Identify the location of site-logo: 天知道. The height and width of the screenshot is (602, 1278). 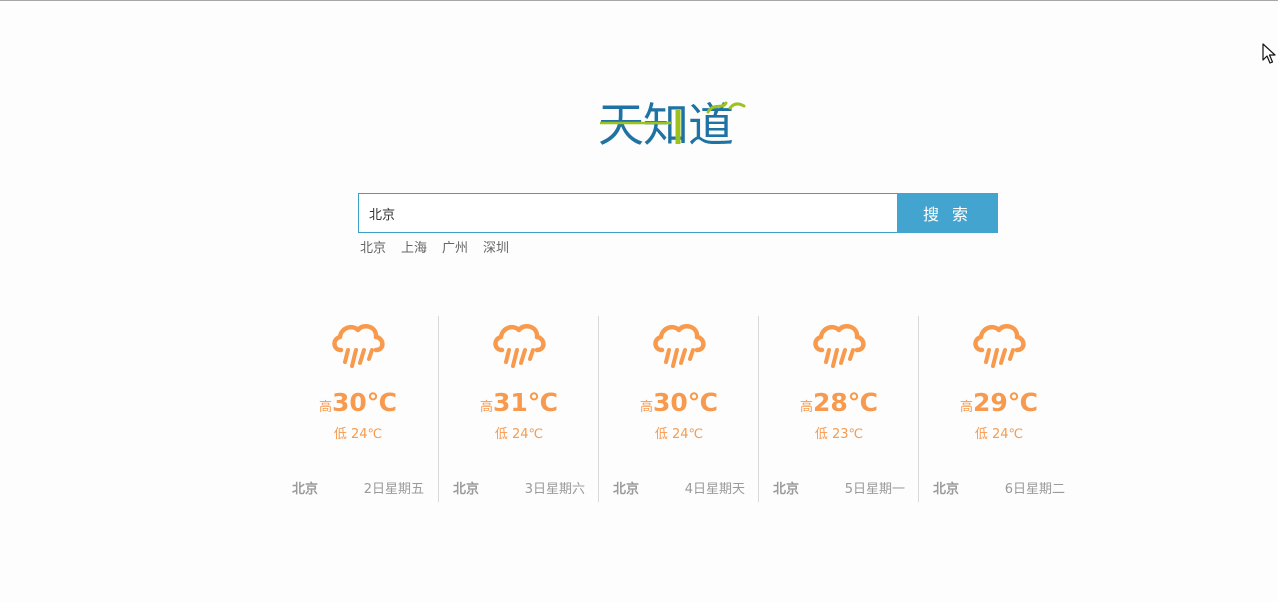
(679, 125).